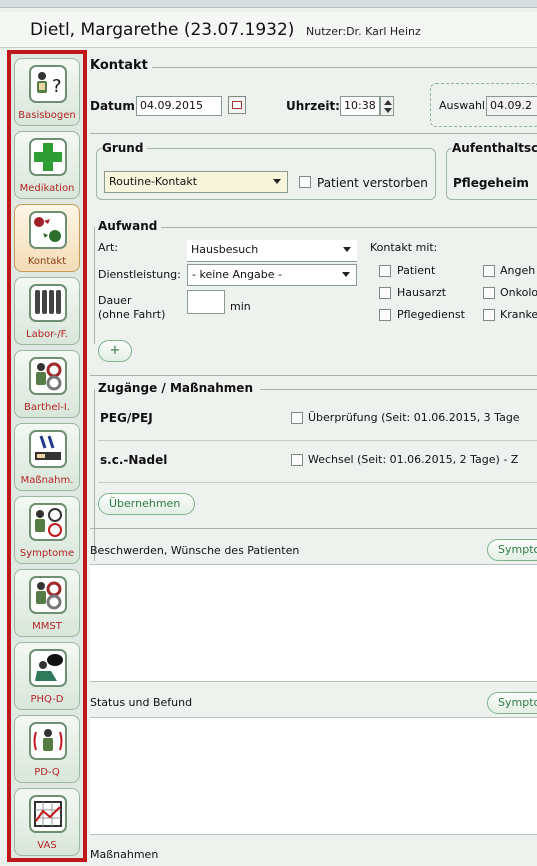 This screenshot has height=866, width=537. Describe the element at coordinates (385, 293) in the screenshot. I see `kontakt-hausarzt-checkbox` at that location.